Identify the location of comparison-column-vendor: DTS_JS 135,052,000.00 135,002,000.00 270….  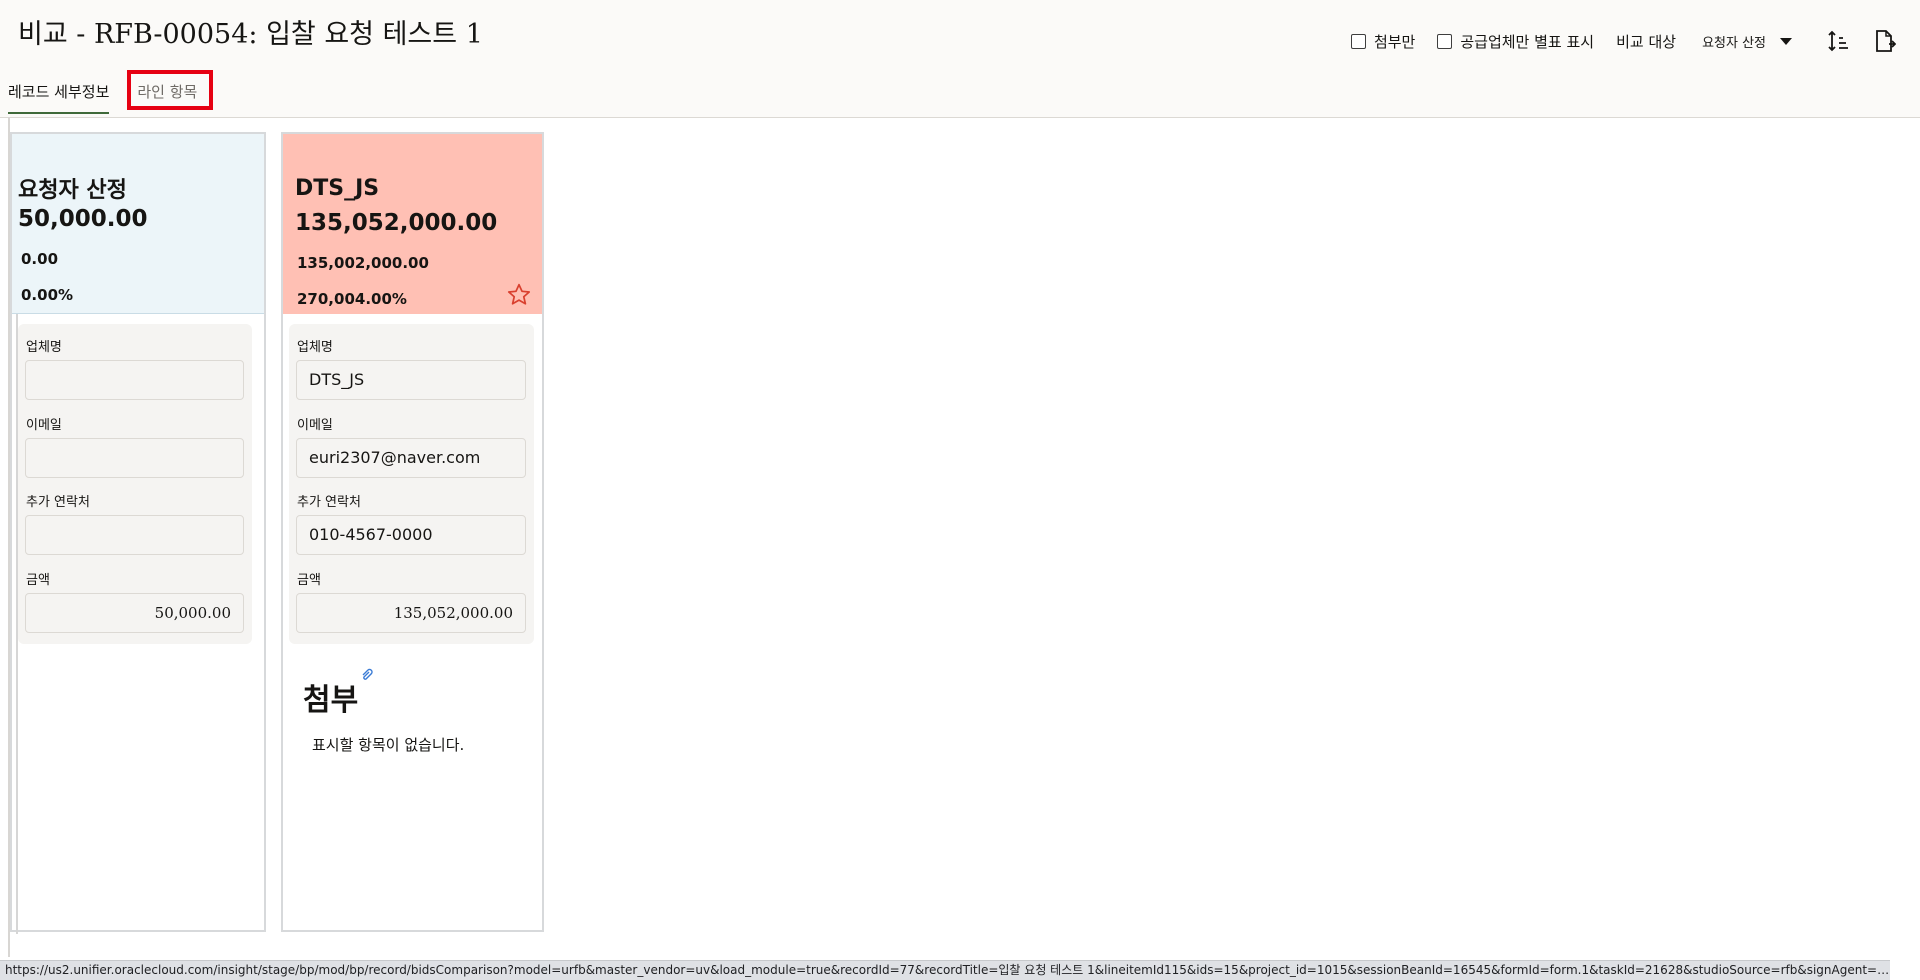
(412, 532).